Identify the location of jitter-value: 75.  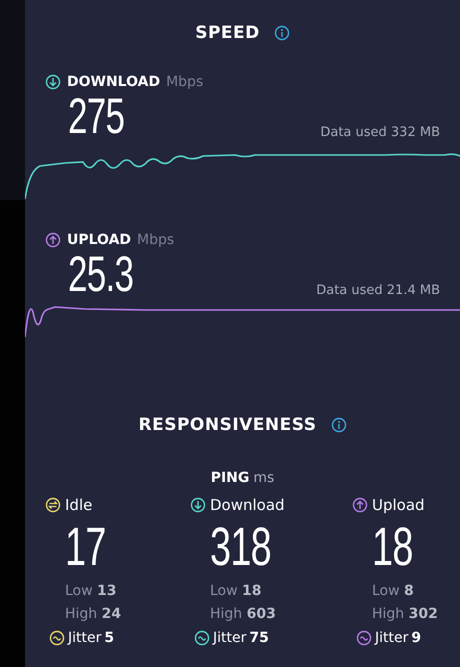
(259, 638).